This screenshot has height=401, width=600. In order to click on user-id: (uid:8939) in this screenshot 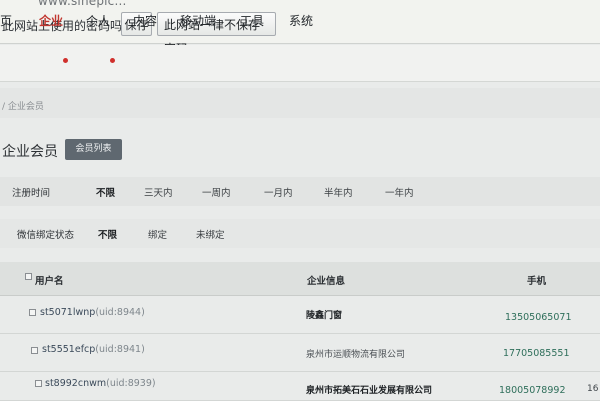, I will do `click(131, 383)`.